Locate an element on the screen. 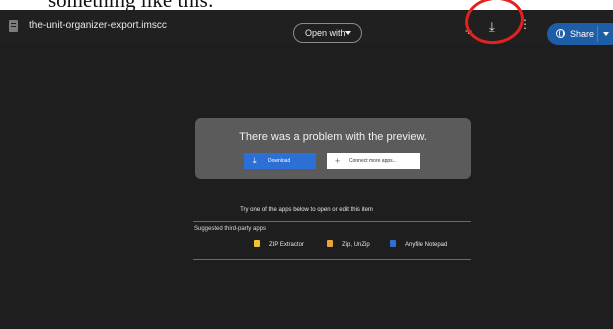  app-name: Anyfile Notepad is located at coordinates (426, 245).